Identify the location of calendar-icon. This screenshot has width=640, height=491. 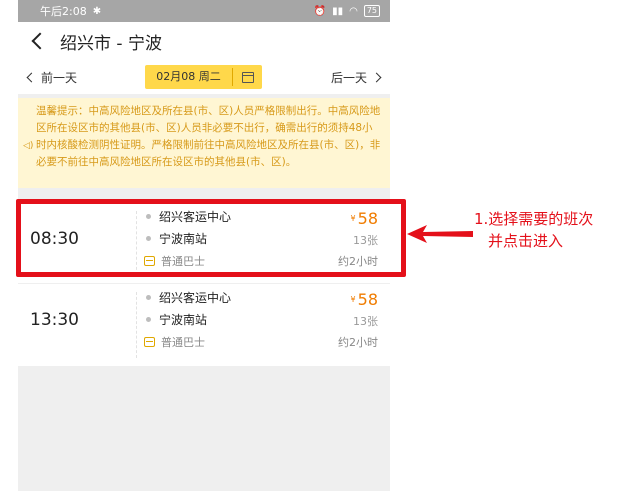
(248, 77).